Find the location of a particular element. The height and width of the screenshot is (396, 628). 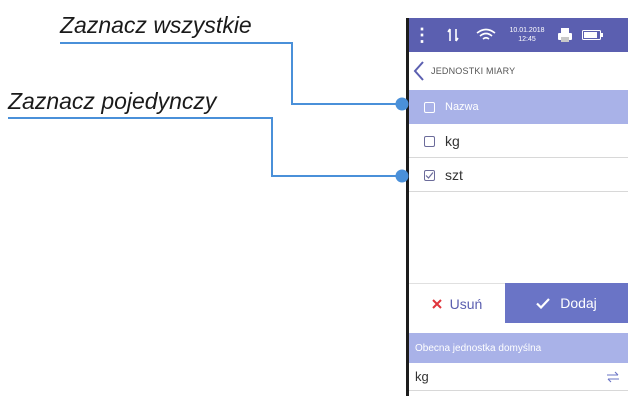

callout-select-all: Zaznacz wszystkie is located at coordinates (156, 25).